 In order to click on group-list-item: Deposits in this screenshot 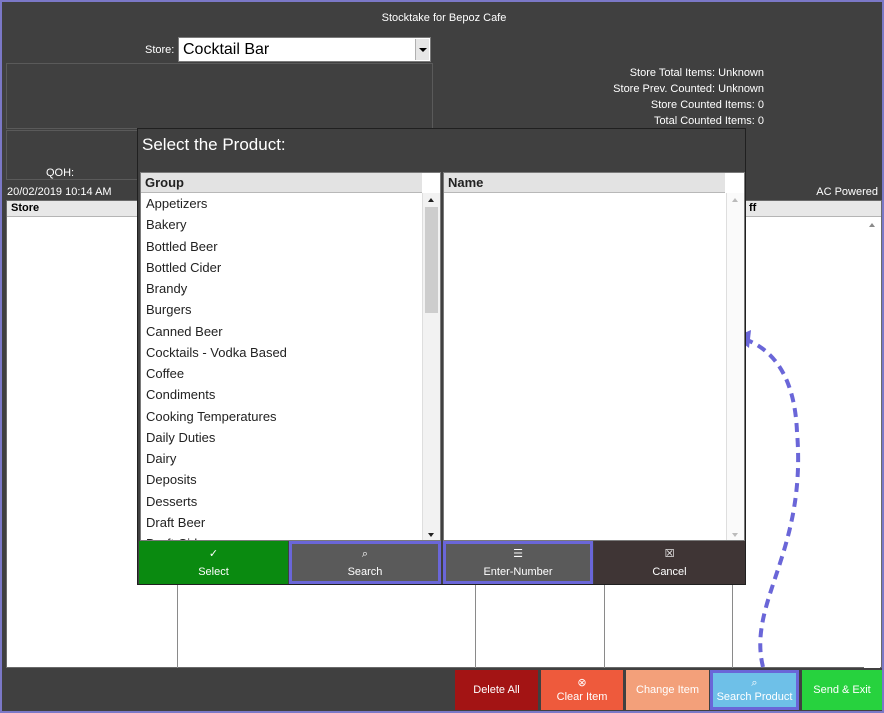, I will do `click(214, 479)`.